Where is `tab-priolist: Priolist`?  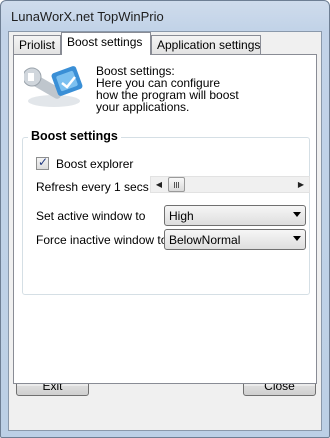
tab-priolist: Priolist is located at coordinates (37, 45).